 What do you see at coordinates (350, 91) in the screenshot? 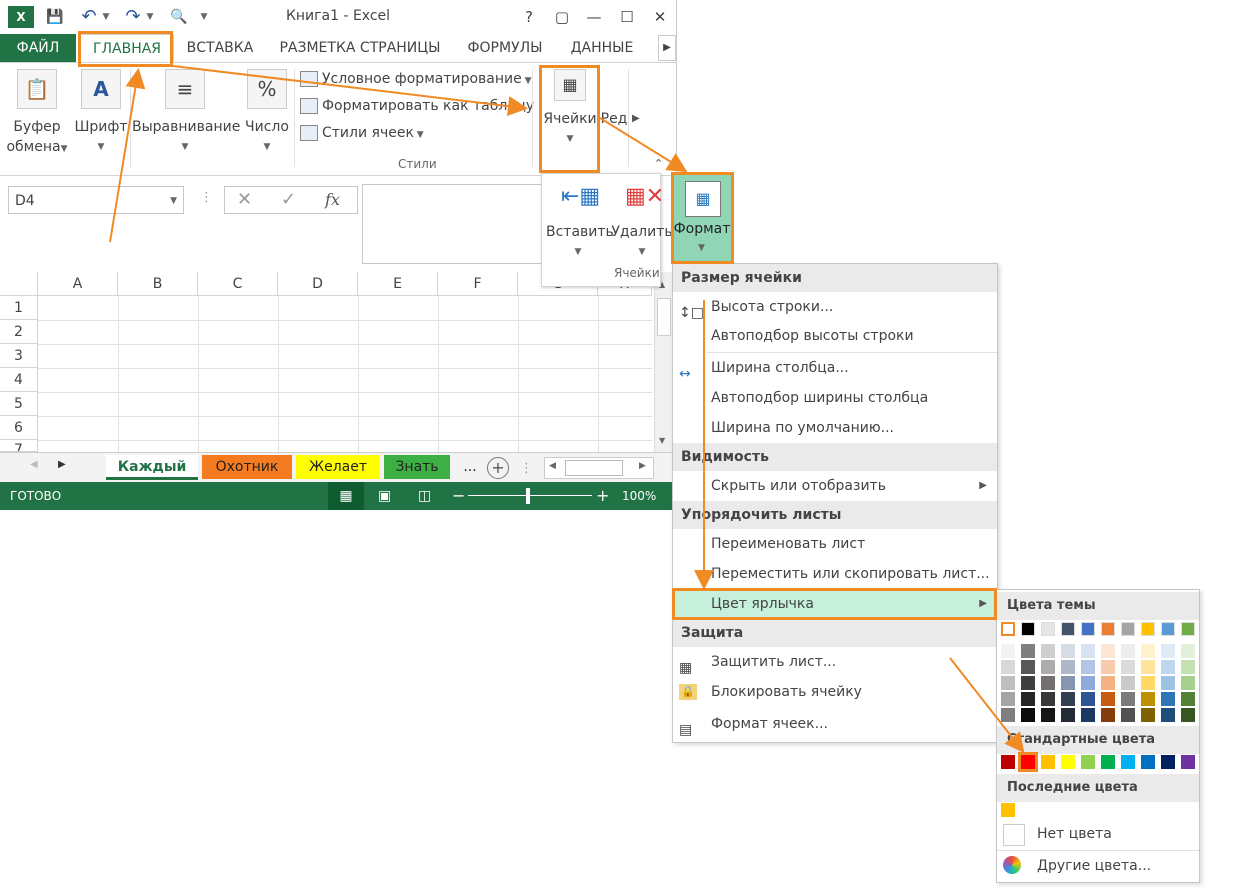
I see `arrow-to-cells` at bounding box center [350, 91].